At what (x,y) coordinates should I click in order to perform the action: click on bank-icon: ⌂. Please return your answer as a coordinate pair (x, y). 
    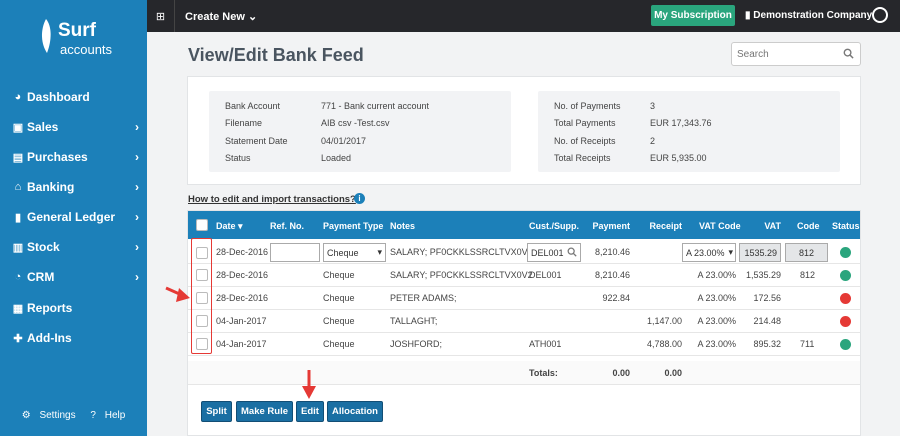
    Looking at the image, I should click on (18, 187).